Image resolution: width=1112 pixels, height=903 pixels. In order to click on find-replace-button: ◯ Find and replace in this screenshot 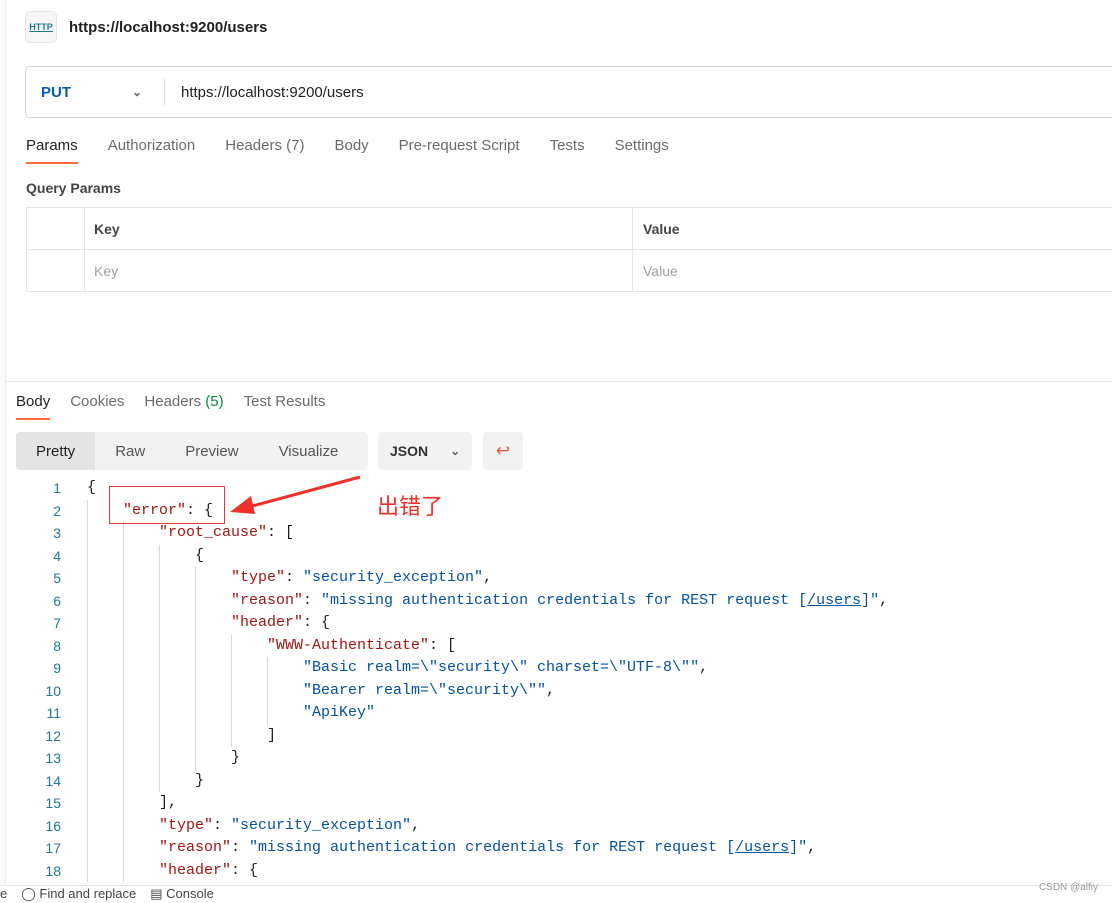, I will do `click(78, 894)`.